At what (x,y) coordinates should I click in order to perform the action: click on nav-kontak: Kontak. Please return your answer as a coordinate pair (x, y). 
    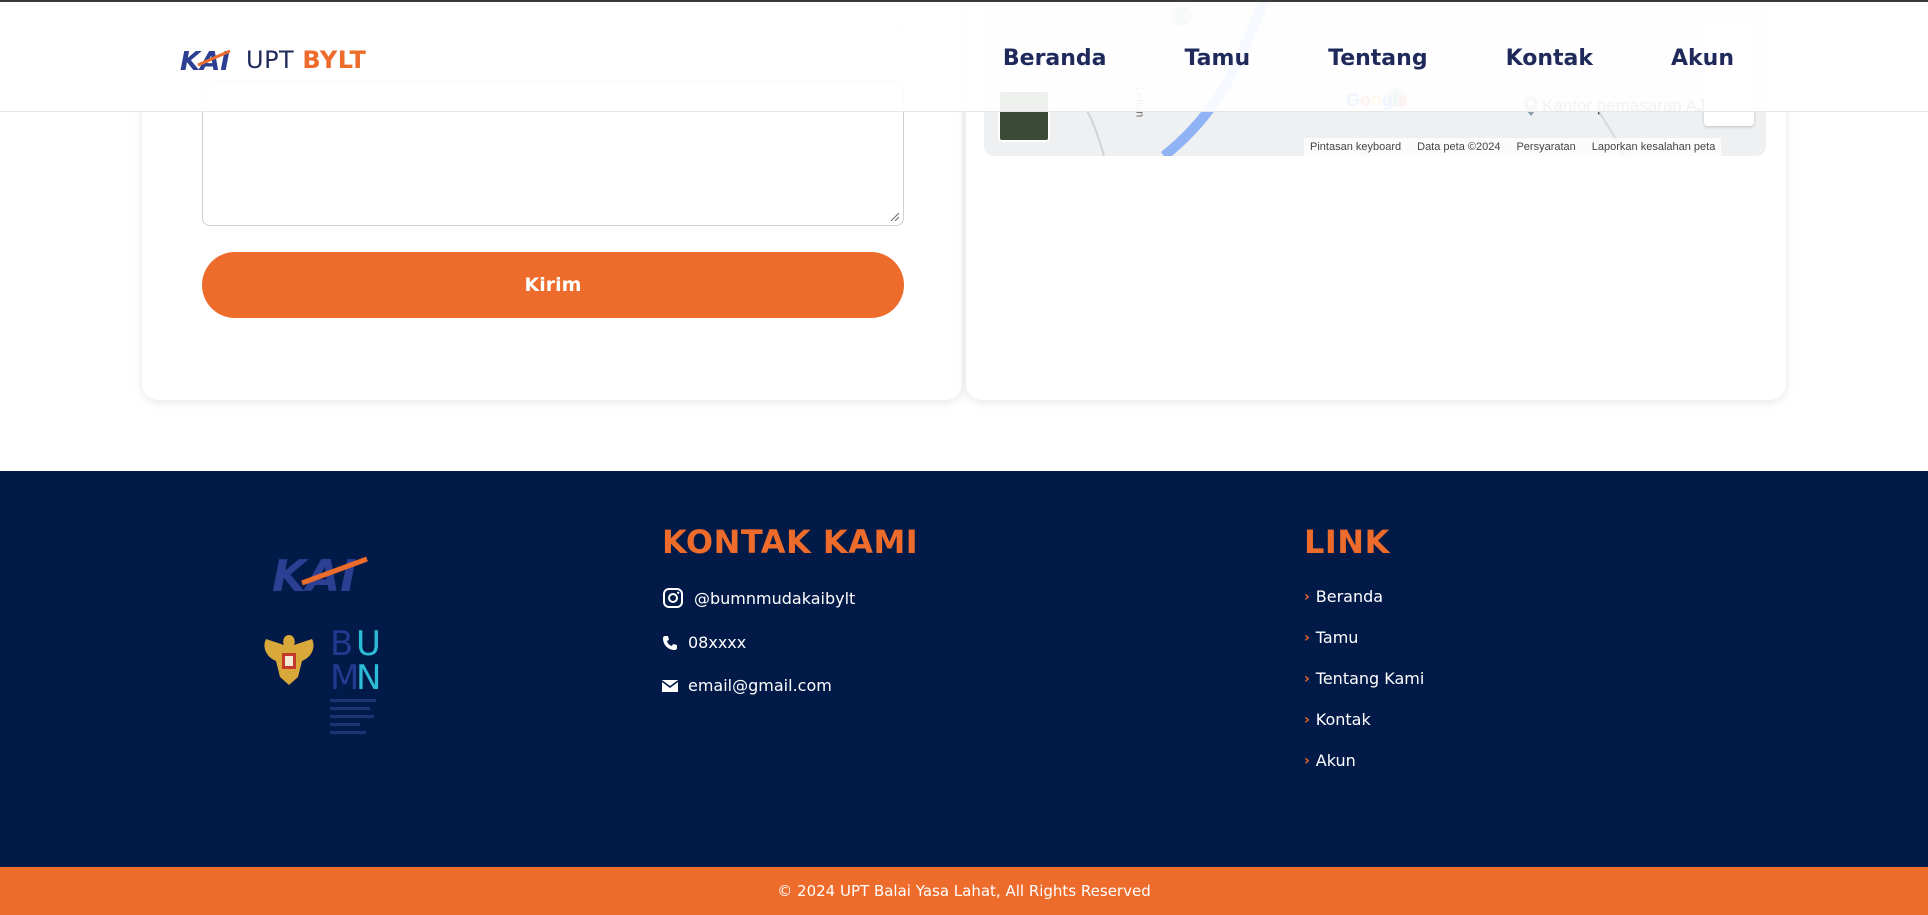
    Looking at the image, I should click on (1549, 58).